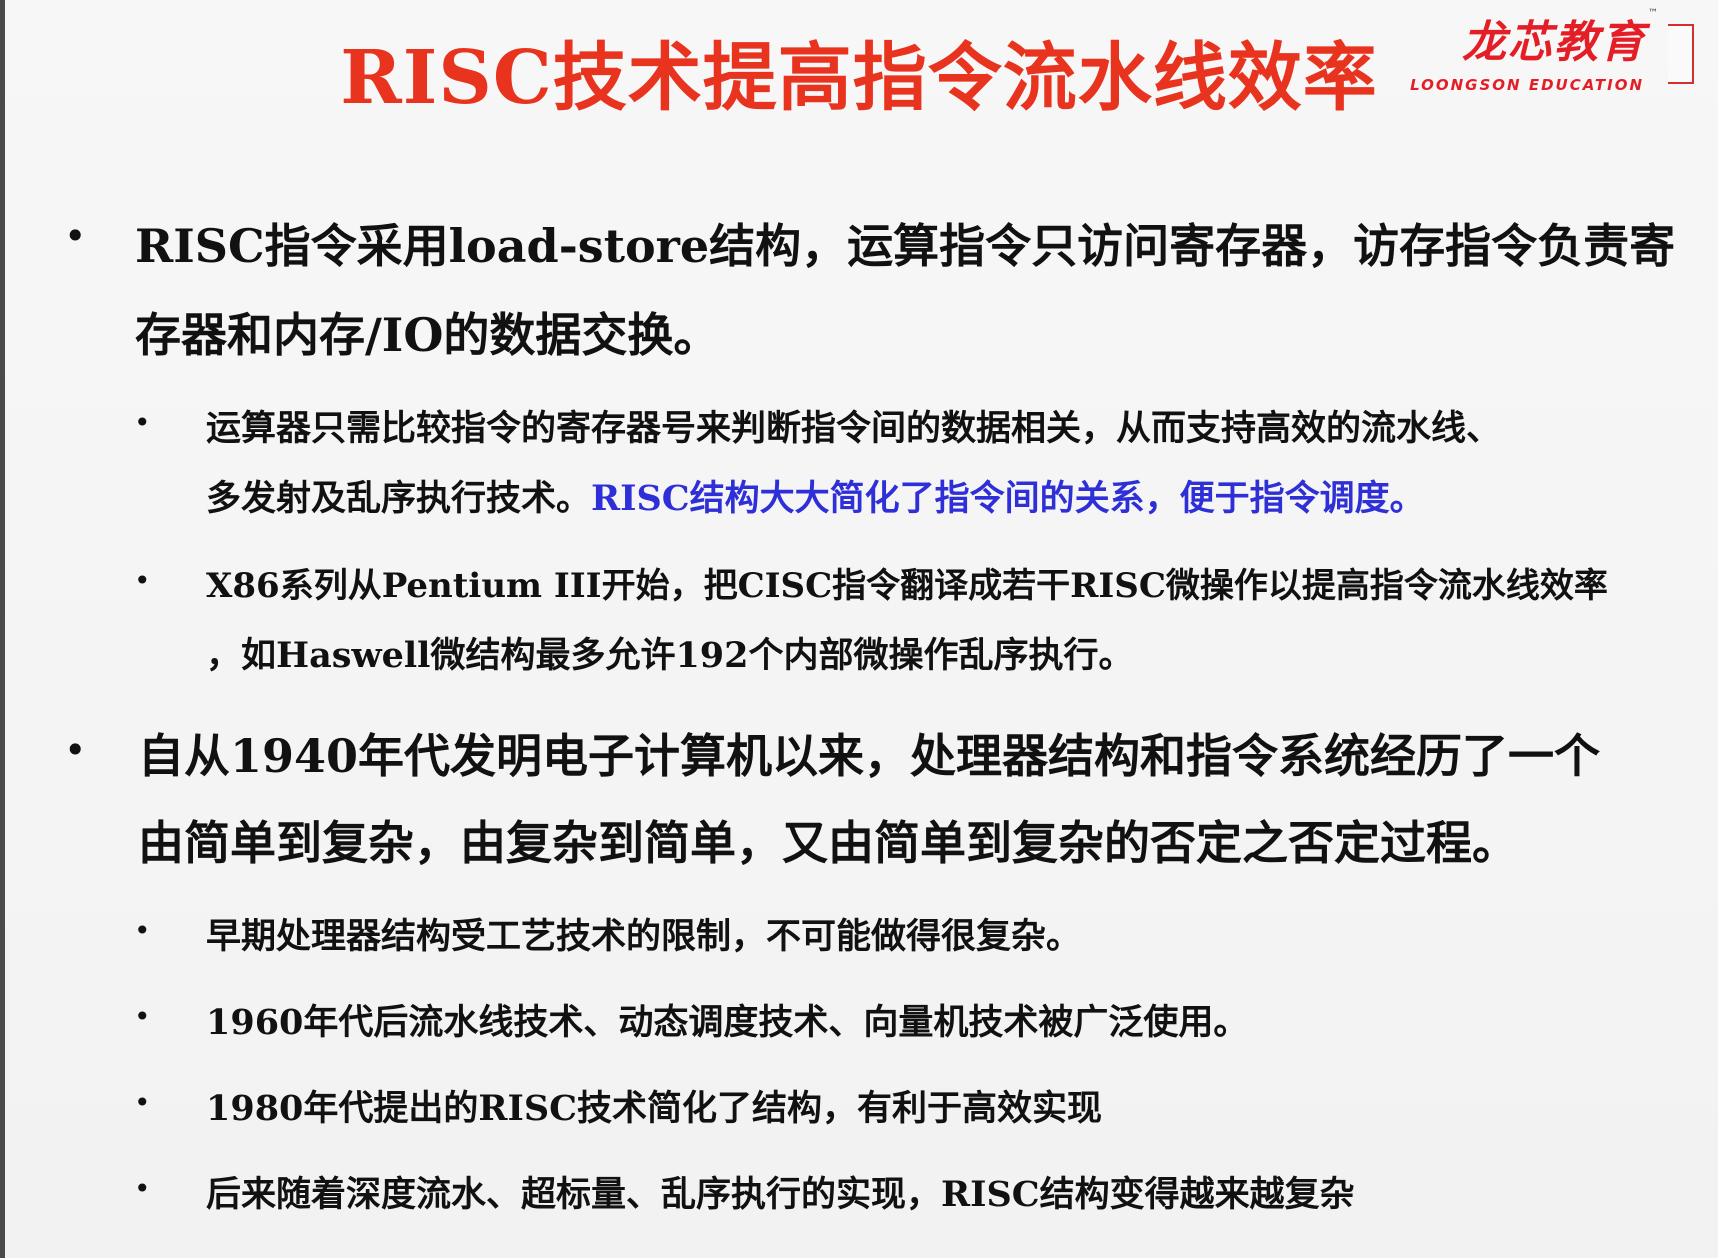 Image resolution: width=1718 pixels, height=1258 pixels. Describe the element at coordinates (854, 428) in the screenshot. I see `sub-bullet-line: 运算器只需比较指令的寄存器号来判断指令间的数据相关，从而支持高效的流水线、` at that location.